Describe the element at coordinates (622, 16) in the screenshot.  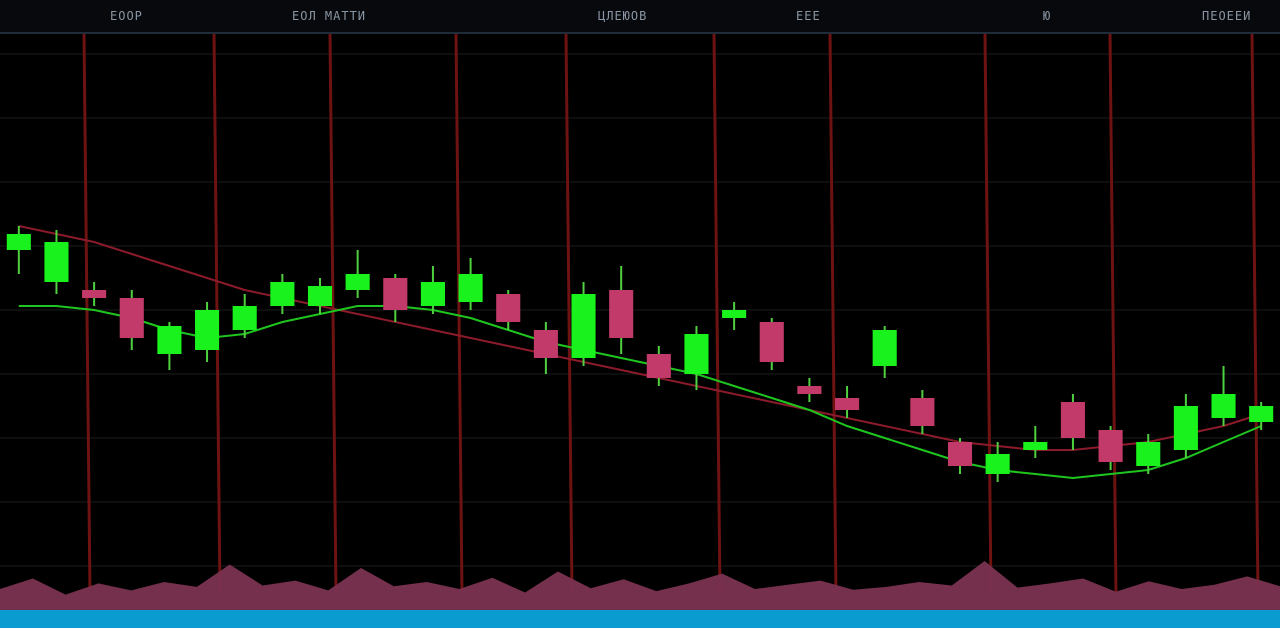
I see `toolbar-label-3: ЦЛЕЮОВ` at that location.